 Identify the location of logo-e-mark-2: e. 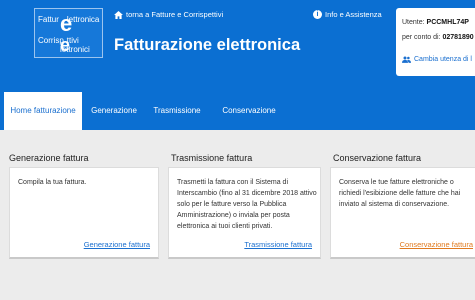
(65, 45).